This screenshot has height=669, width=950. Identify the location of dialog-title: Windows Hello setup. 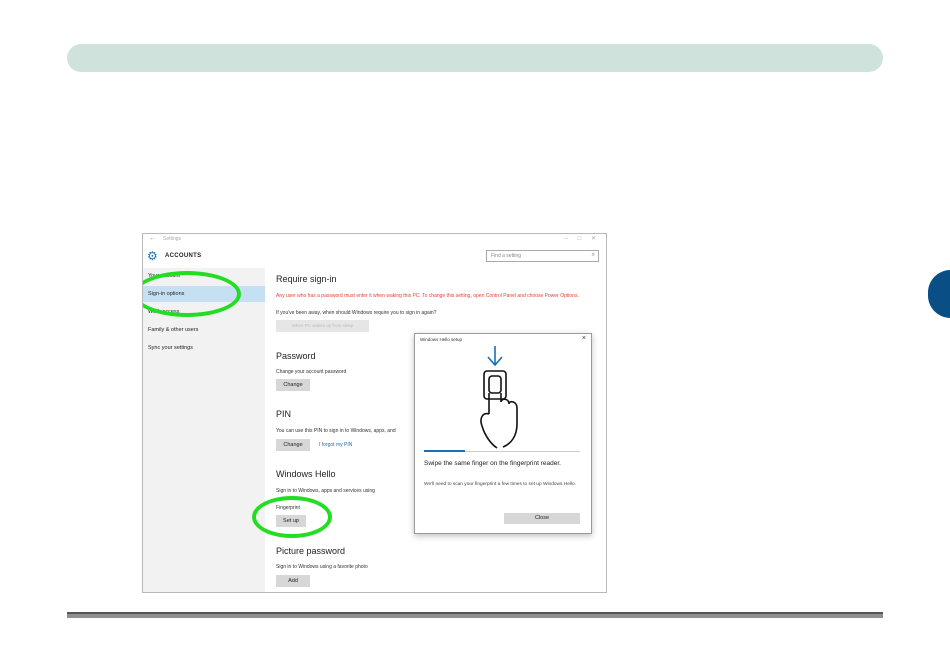
(441, 339).